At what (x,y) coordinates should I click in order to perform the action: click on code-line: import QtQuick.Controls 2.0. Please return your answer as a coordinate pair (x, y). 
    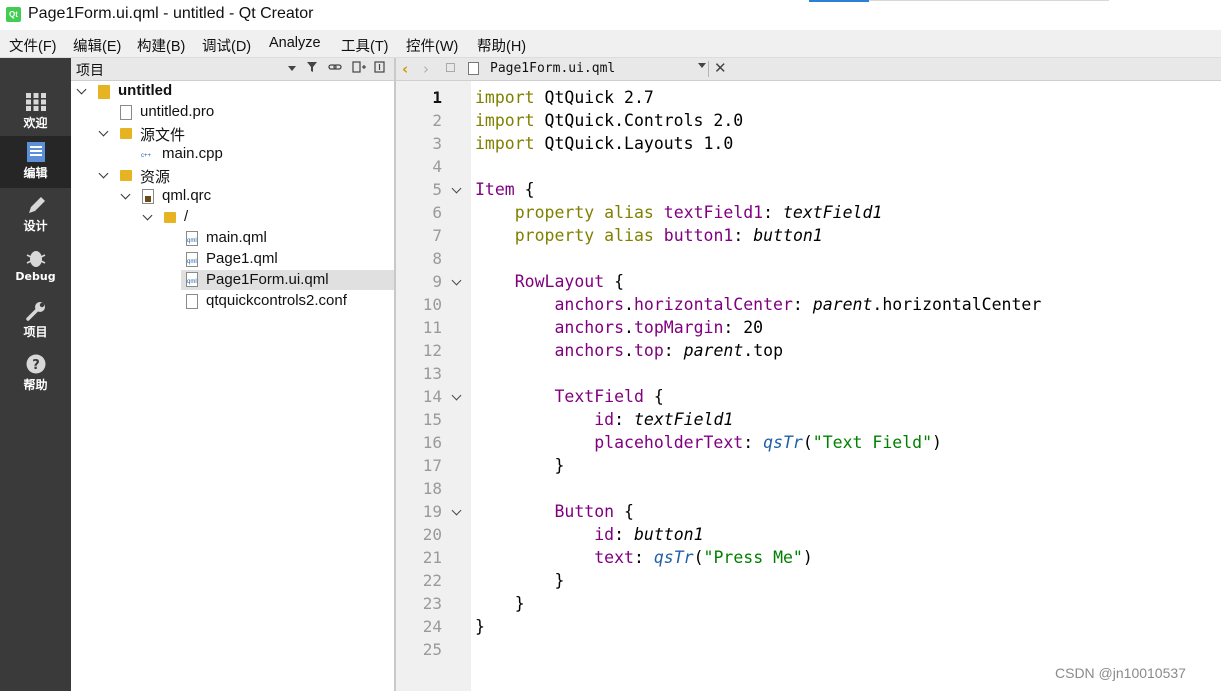
    Looking at the image, I should click on (609, 120).